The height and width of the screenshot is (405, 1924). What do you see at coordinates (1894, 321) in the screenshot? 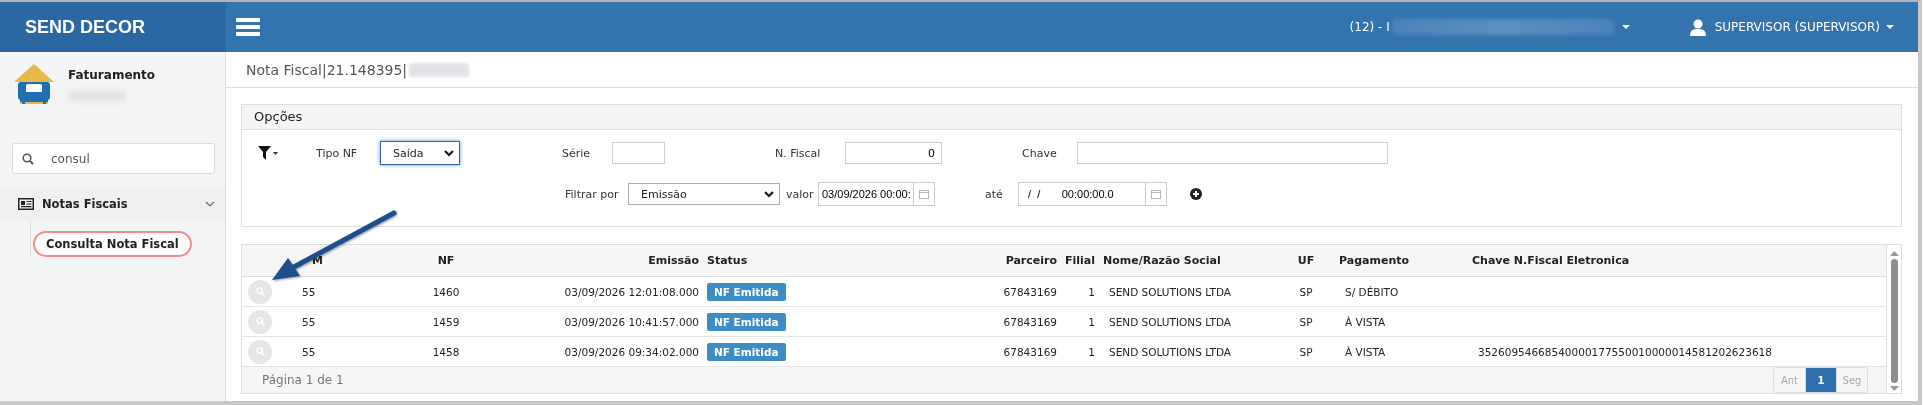
I see `scroll-thumb` at bounding box center [1894, 321].